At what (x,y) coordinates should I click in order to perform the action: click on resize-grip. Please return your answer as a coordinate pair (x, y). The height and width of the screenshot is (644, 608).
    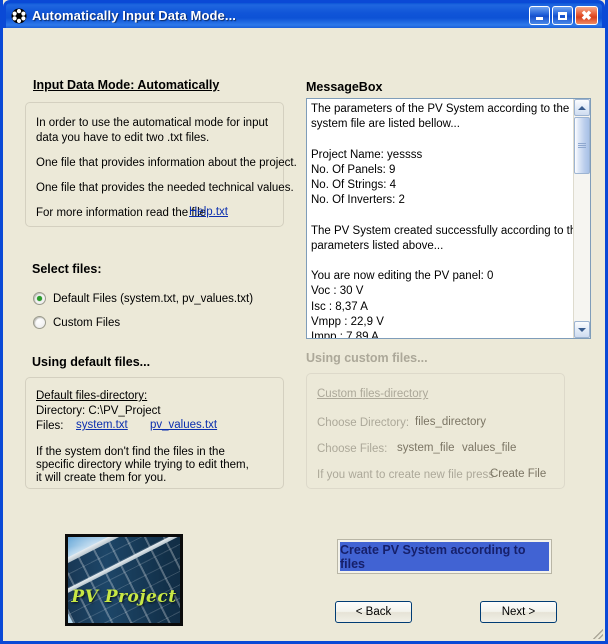
    Looking at the image, I should click on (597, 633).